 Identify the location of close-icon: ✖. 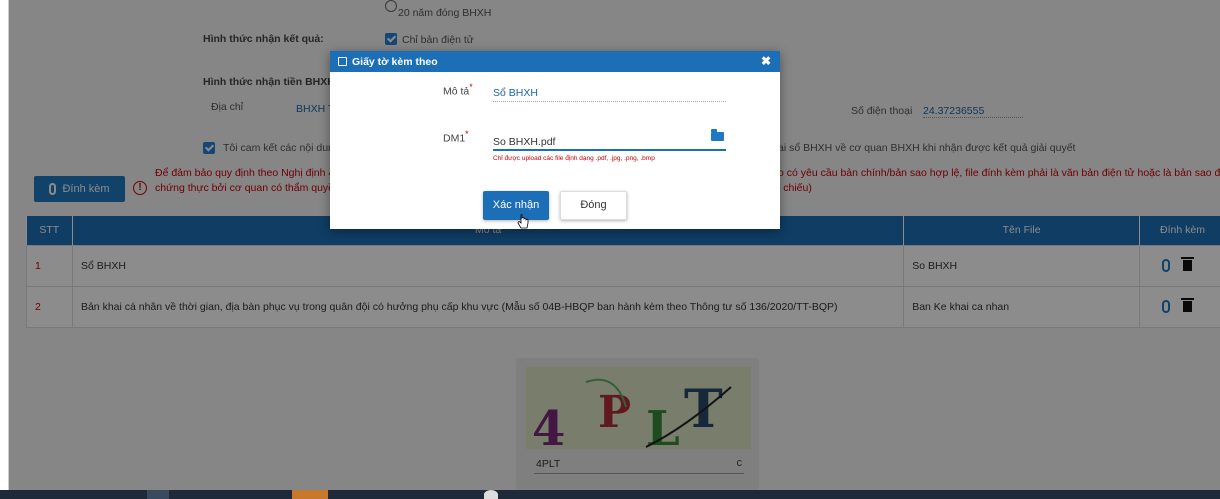
(766, 61).